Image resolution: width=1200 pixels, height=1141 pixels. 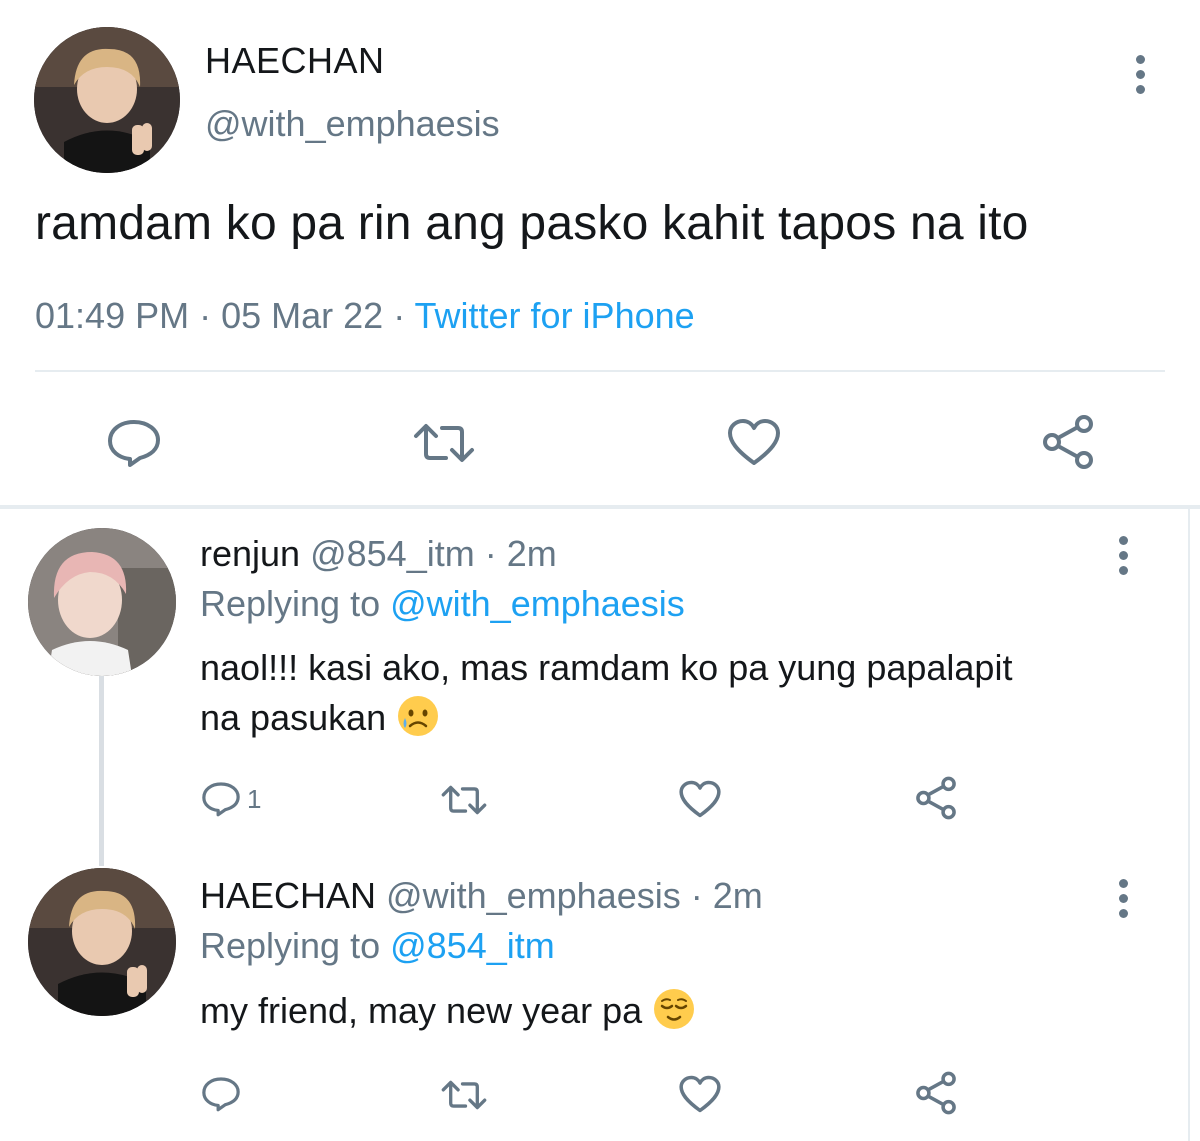 I want to click on tweet-date: 05 Mar 22, so click(x=302, y=315).